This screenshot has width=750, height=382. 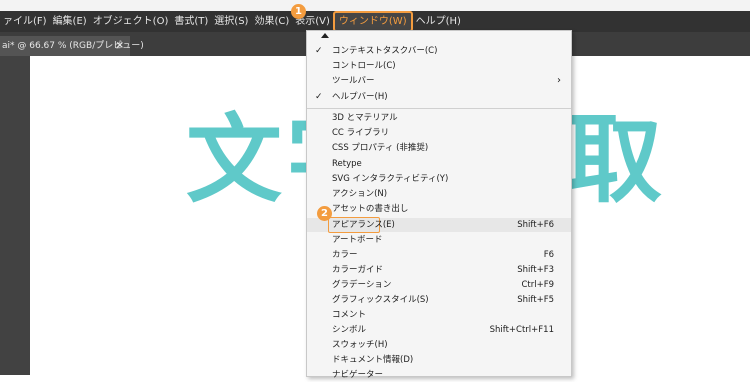 What do you see at coordinates (439, 97) in the screenshot?
I see `menu-item-help-bar: ✓ ヘルプバー(H)` at bounding box center [439, 97].